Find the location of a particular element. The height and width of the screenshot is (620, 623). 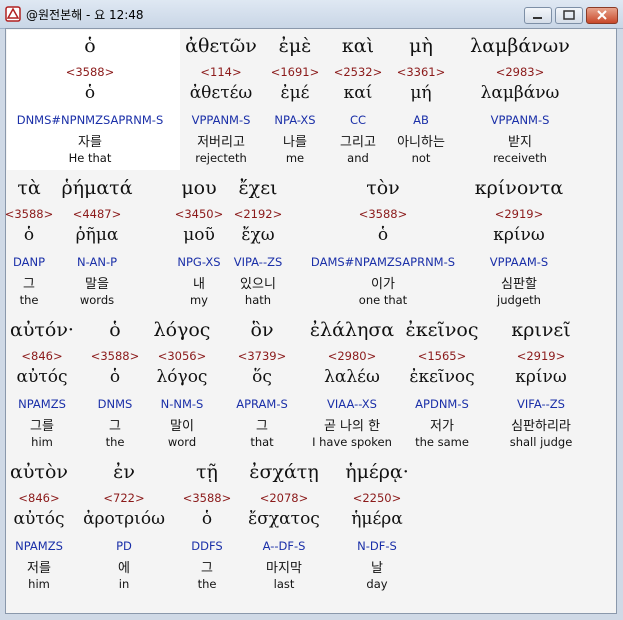

word-23-lemma: ἡμέρα is located at coordinates (377, 519).